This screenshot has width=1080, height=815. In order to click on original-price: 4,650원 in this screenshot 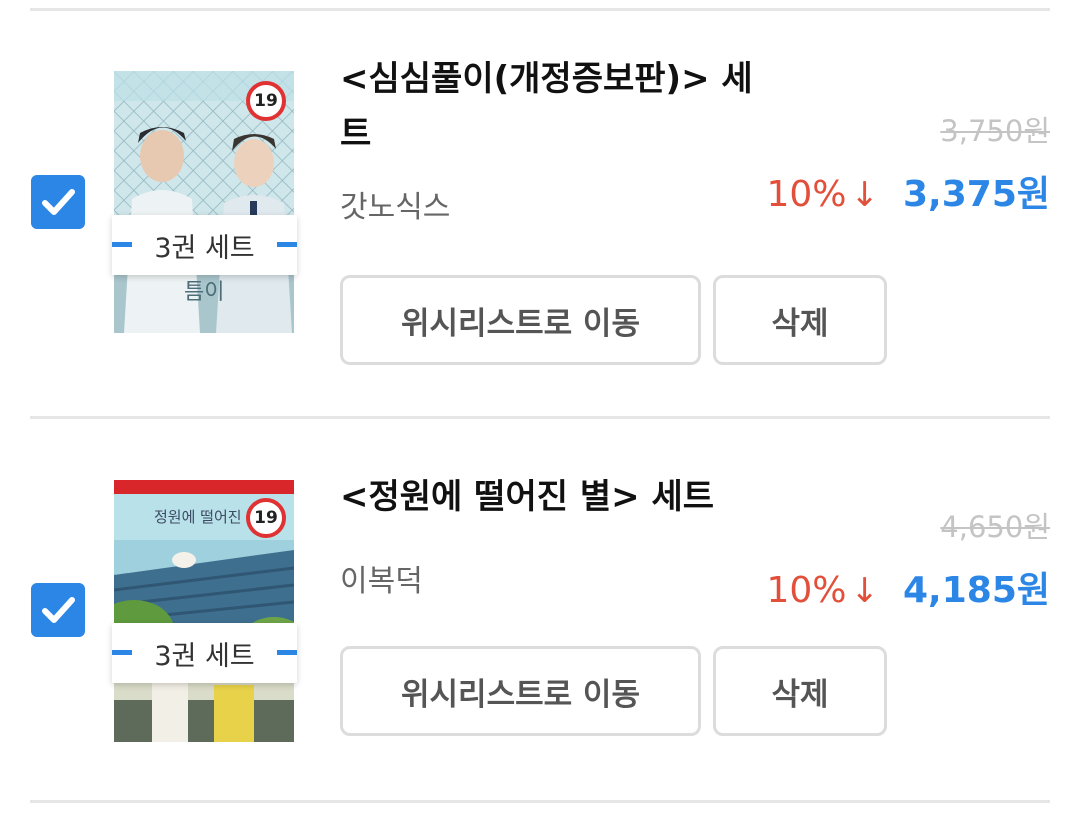, I will do `click(995, 527)`.